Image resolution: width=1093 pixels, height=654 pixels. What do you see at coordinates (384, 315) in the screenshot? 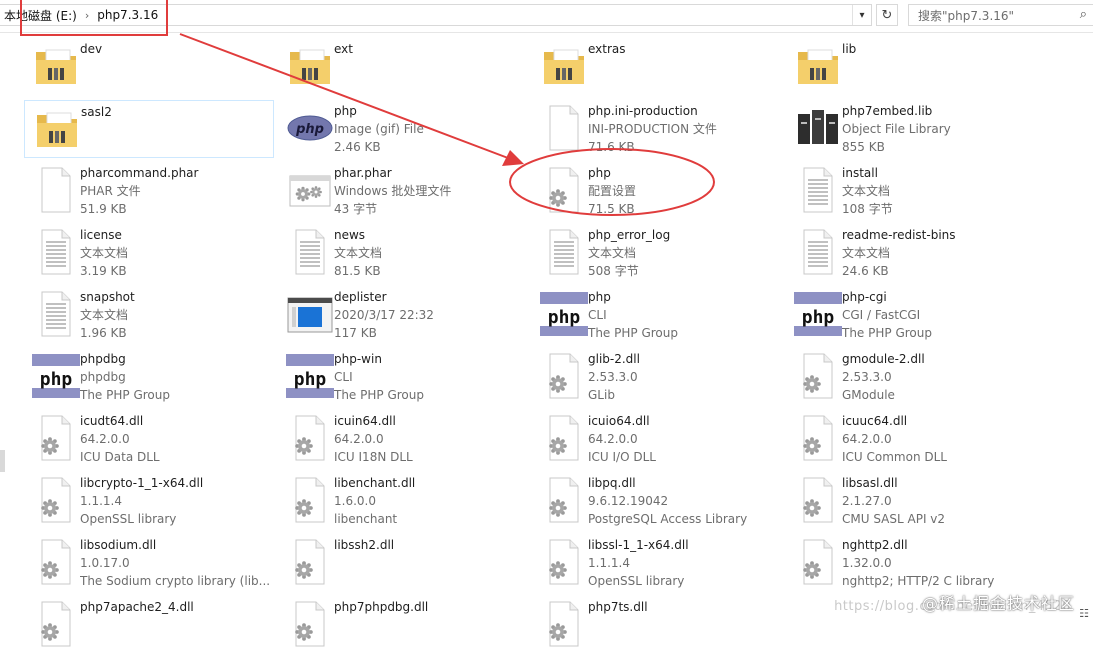
I see `file-type: 2020/3/17 22:32` at bounding box center [384, 315].